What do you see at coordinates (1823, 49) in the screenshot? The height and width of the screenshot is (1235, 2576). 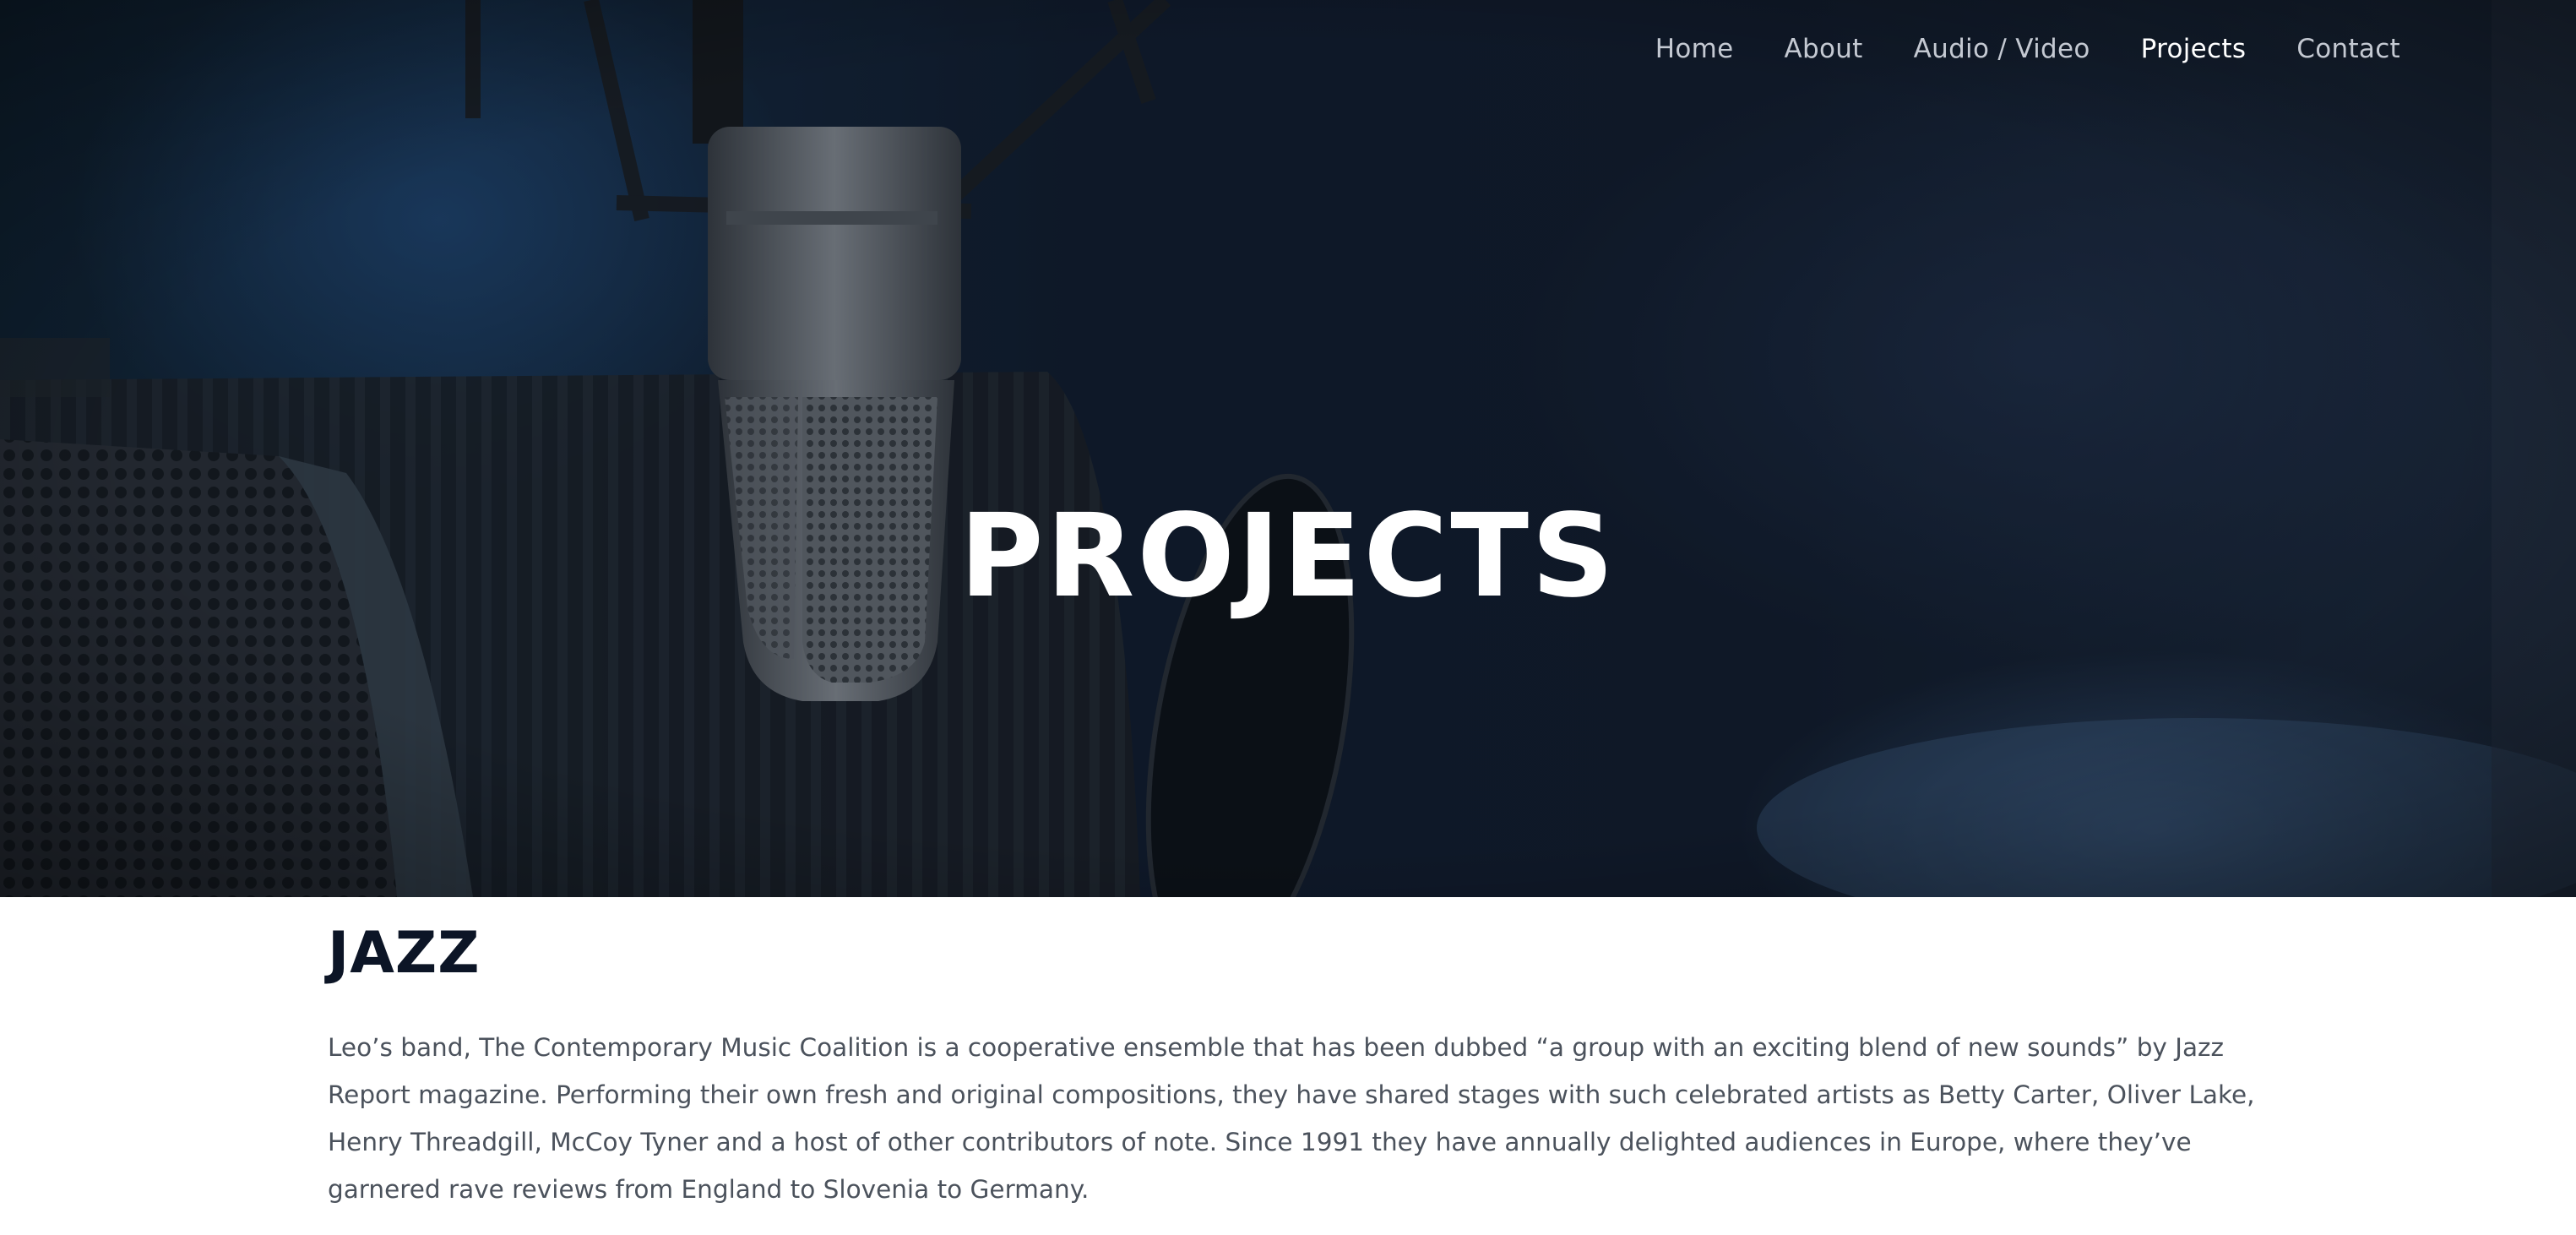 I see `nav-link-about: About` at bounding box center [1823, 49].